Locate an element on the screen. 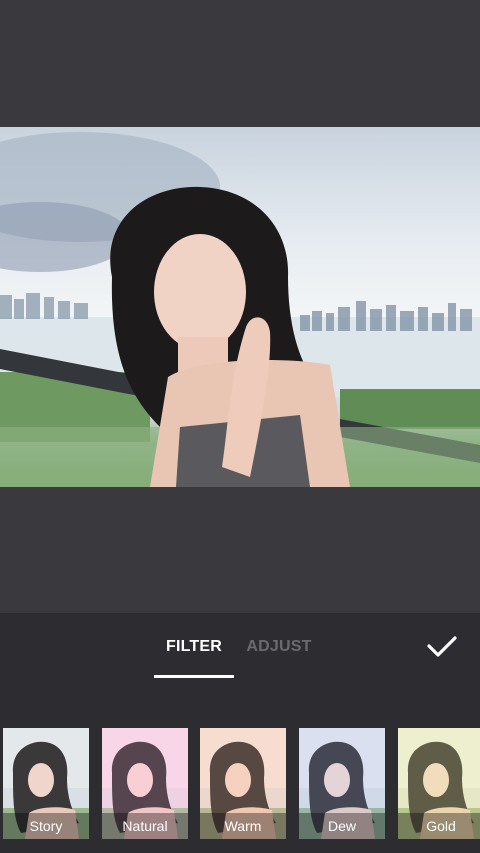 The height and width of the screenshot is (853, 480). confirm-button is located at coordinates (442, 646).